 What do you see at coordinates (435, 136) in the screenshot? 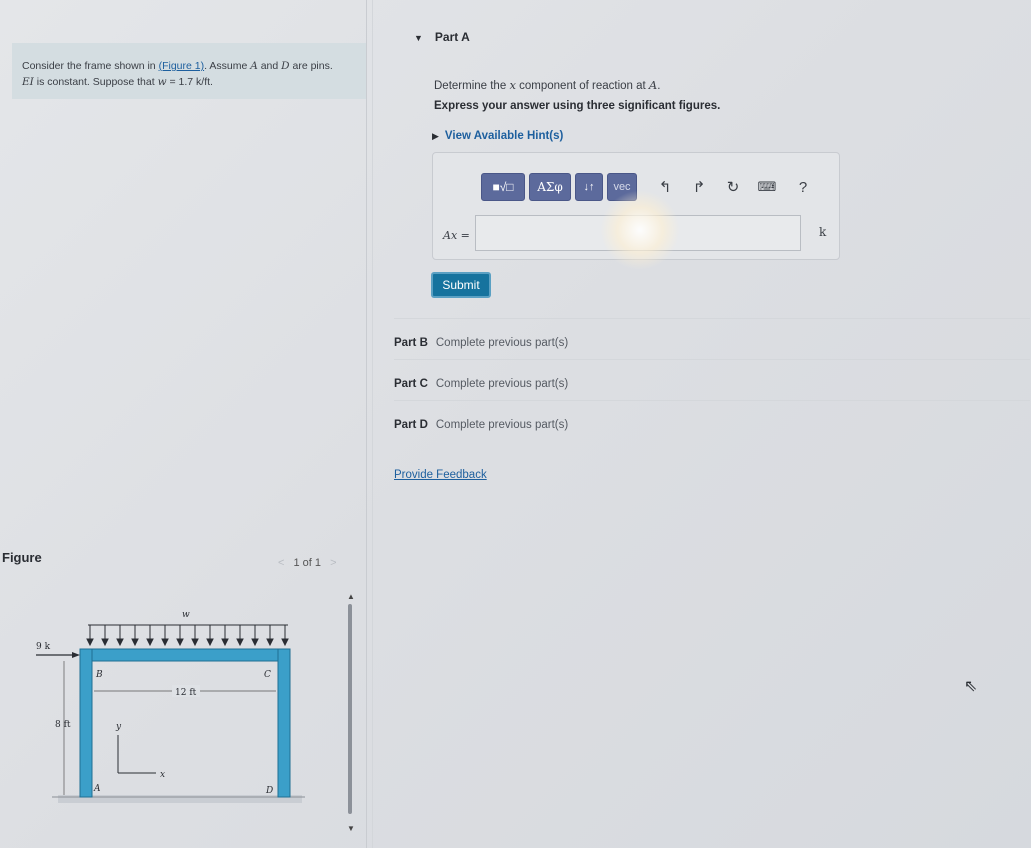
I see `expand-triangle-icon: ▶` at bounding box center [435, 136].